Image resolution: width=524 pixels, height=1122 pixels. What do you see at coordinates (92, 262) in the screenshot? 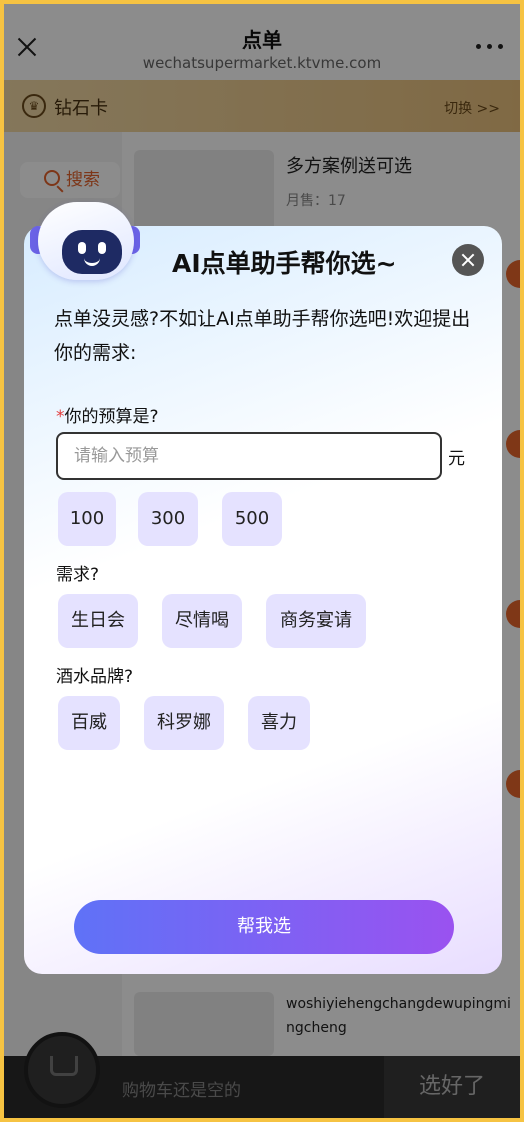
I see `robot-smile` at bounding box center [92, 262].